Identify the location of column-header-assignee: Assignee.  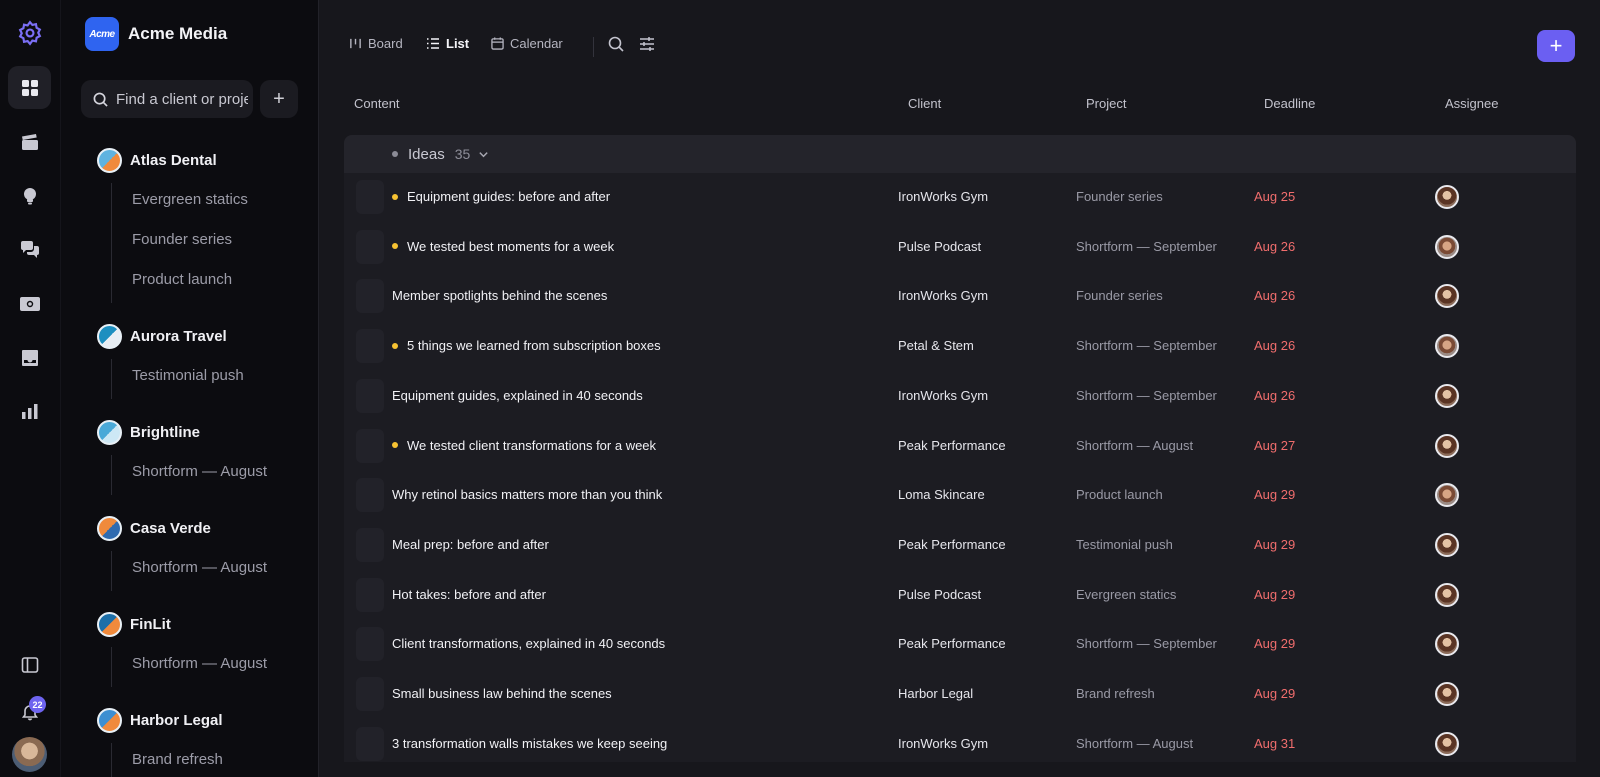
(1471, 103).